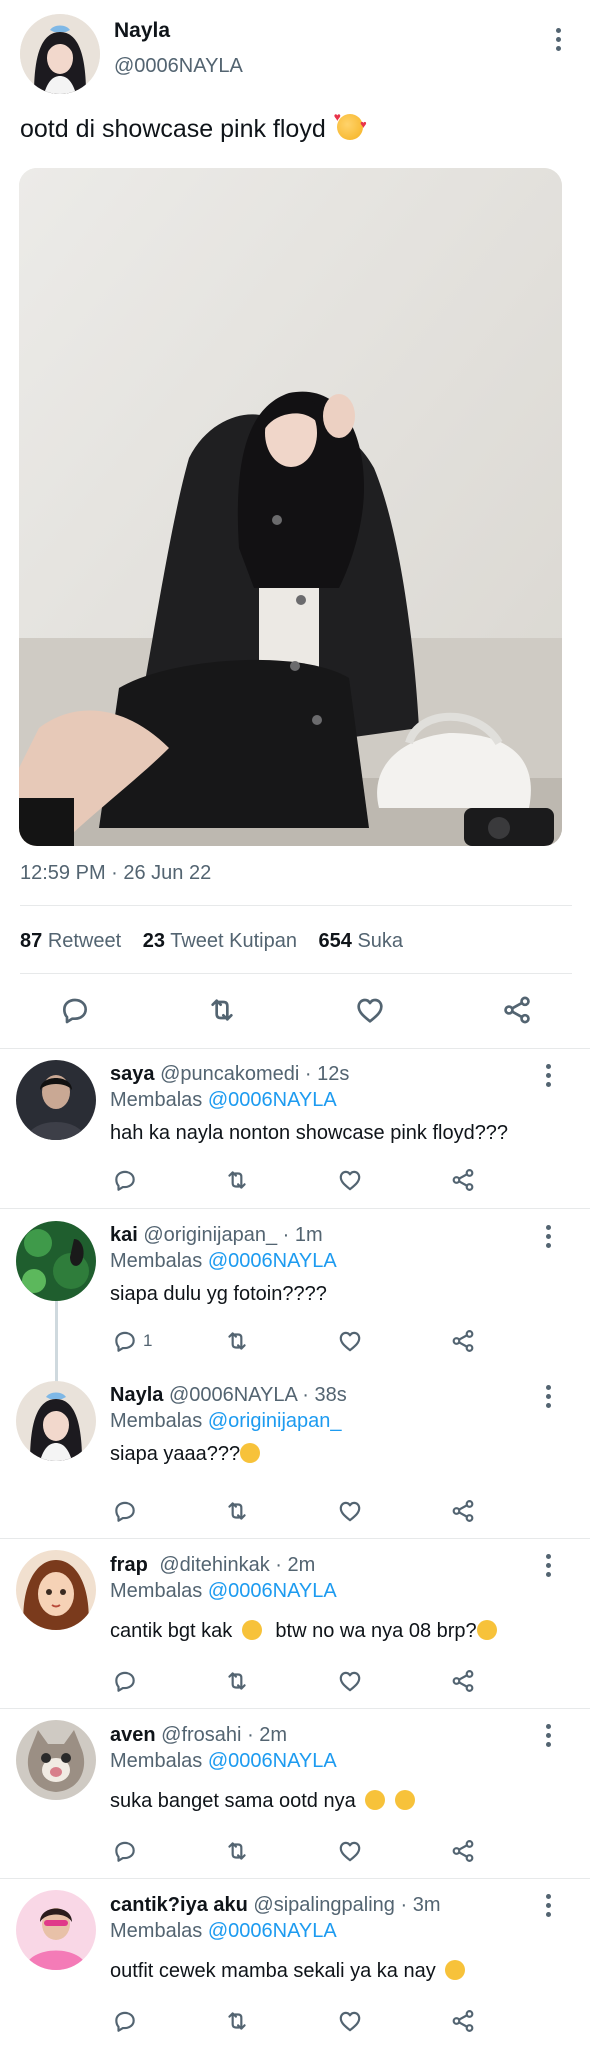 The height and width of the screenshot is (2048, 590). What do you see at coordinates (156, 1261) in the screenshot?
I see `replying-to-label: Membalas` at bounding box center [156, 1261].